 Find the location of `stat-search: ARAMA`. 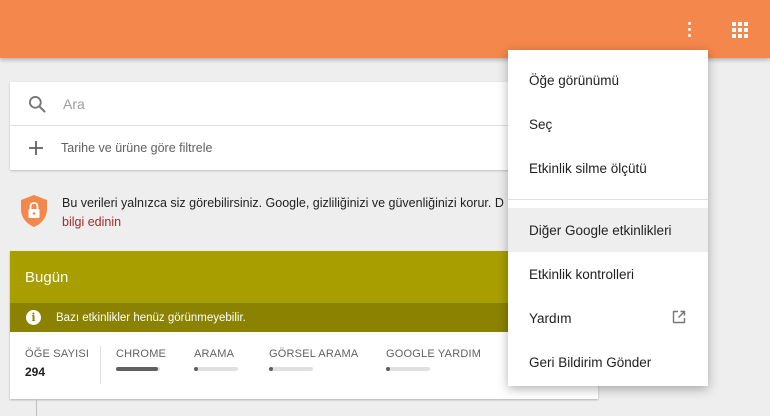

stat-search: ARAMA is located at coordinates (216, 359).